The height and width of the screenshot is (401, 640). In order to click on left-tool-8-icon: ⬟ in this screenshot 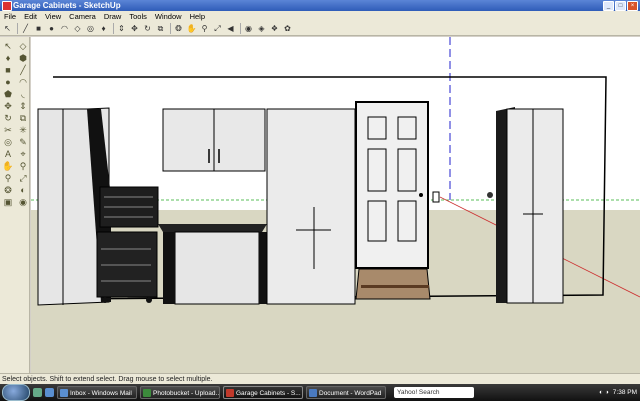, I will do `click(8, 94)`.